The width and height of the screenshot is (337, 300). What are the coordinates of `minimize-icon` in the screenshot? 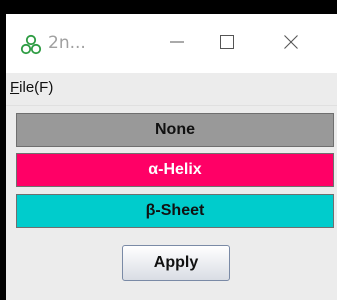 It's located at (177, 44).